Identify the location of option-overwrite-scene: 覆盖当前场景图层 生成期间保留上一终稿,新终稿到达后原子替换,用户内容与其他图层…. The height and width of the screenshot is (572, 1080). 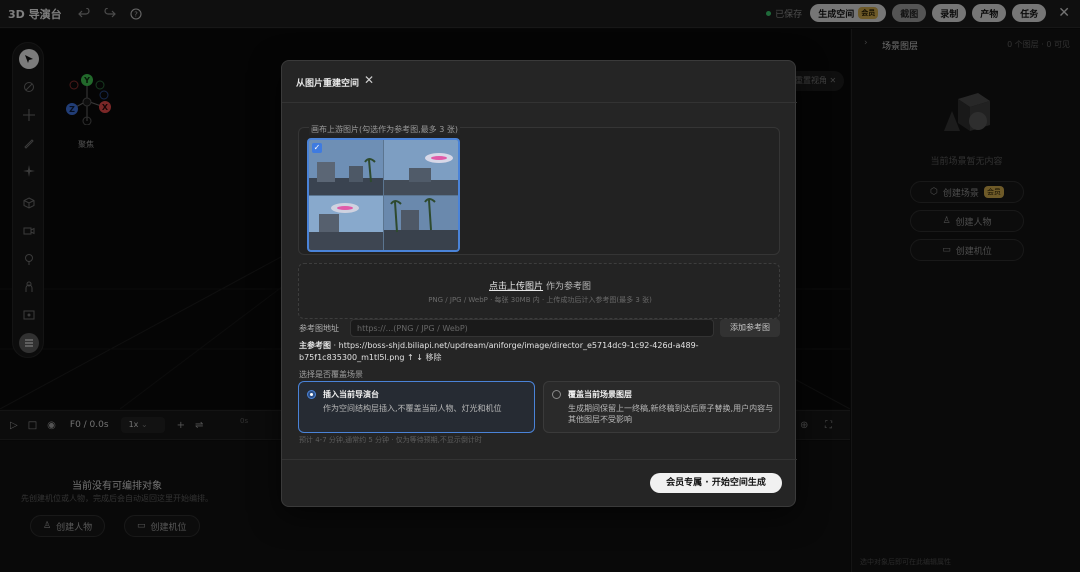
(661, 407).